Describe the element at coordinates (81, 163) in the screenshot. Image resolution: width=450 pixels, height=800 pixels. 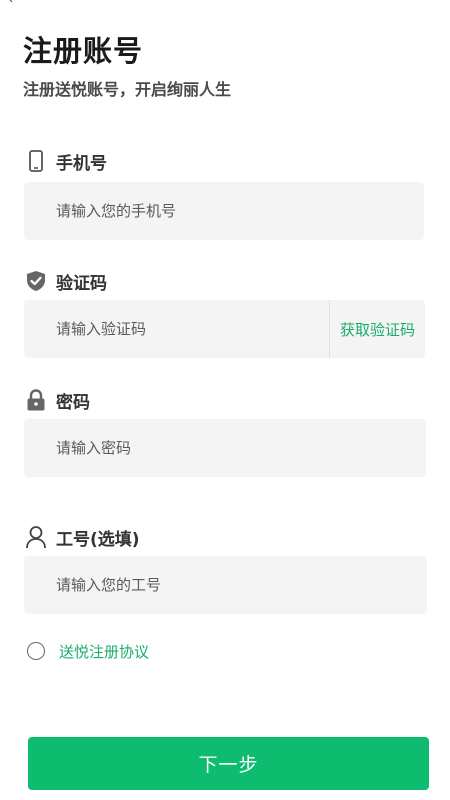
I see `phone-label: 手机号` at that location.